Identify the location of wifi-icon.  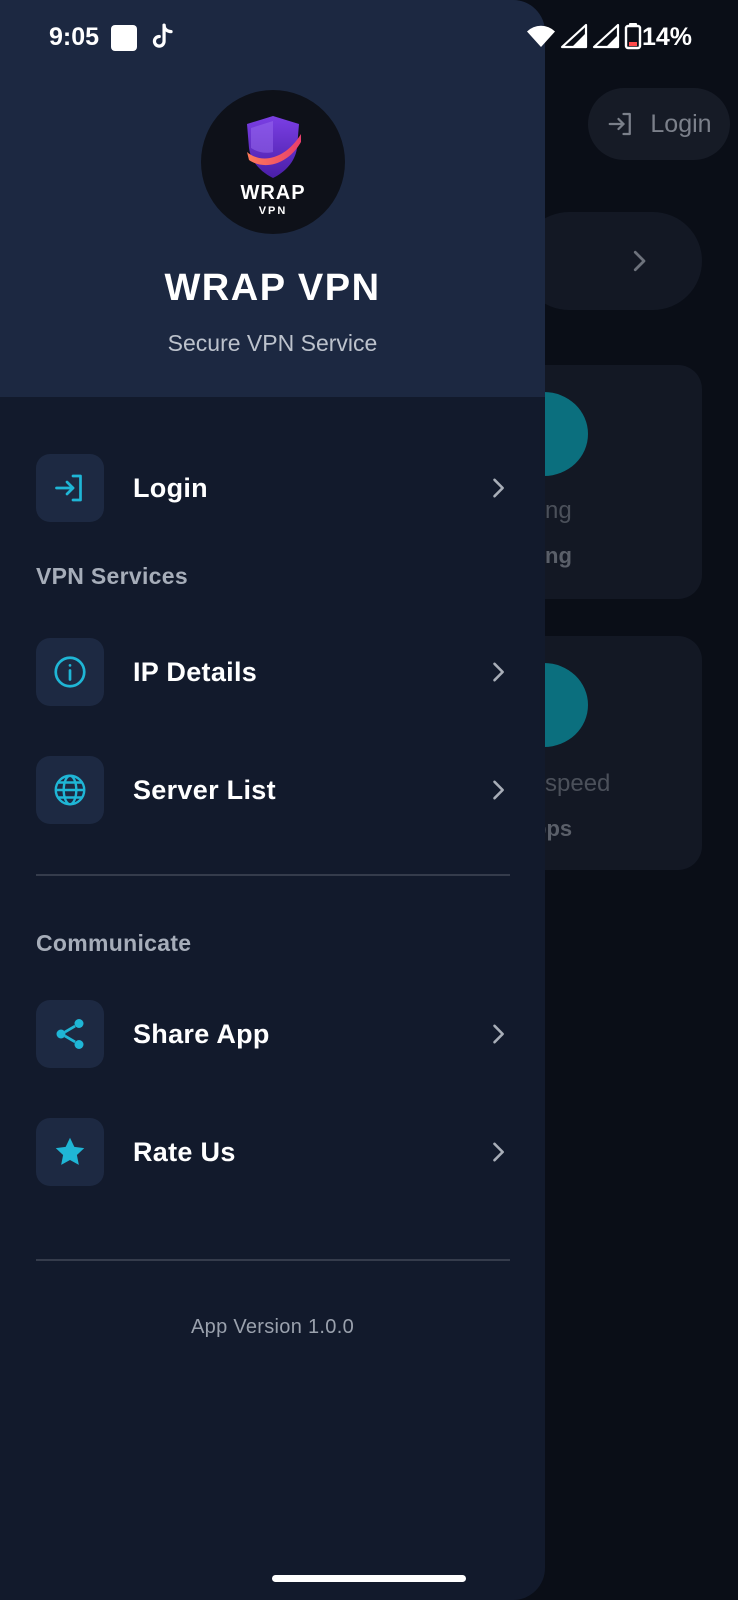
(541, 36).